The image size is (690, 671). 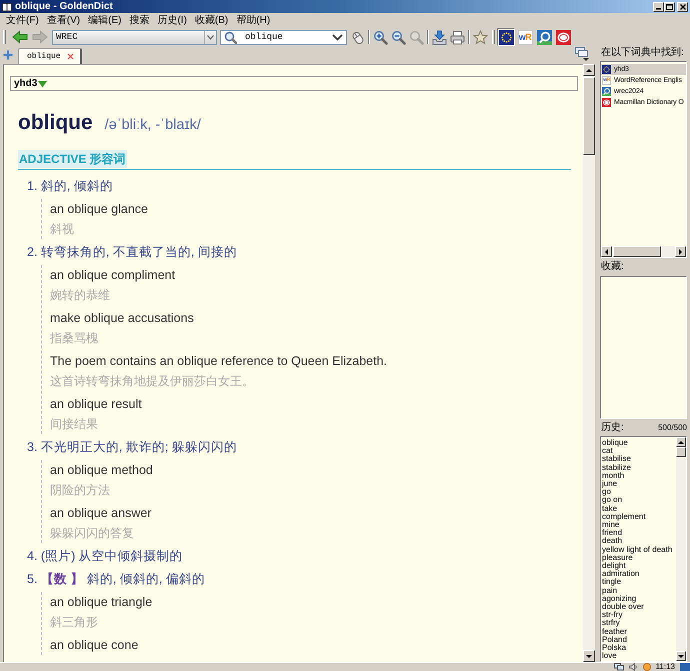 What do you see at coordinates (639, 648) in the screenshot?
I see `history-item: Polska` at bounding box center [639, 648].